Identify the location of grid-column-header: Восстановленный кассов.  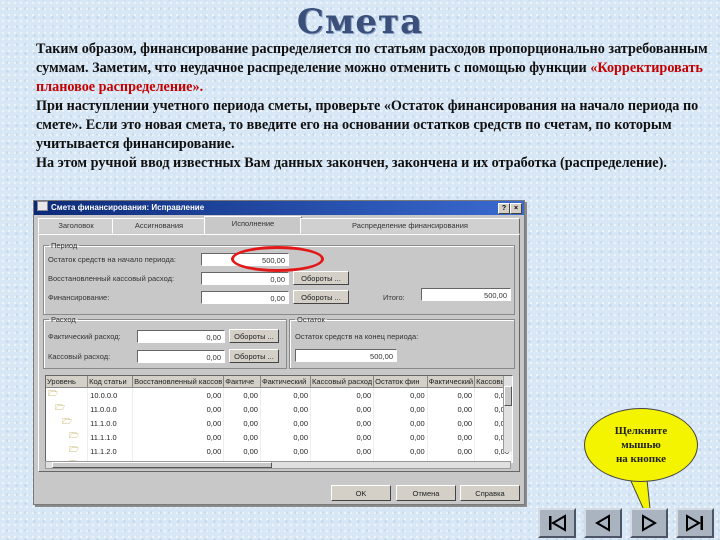
(178, 382).